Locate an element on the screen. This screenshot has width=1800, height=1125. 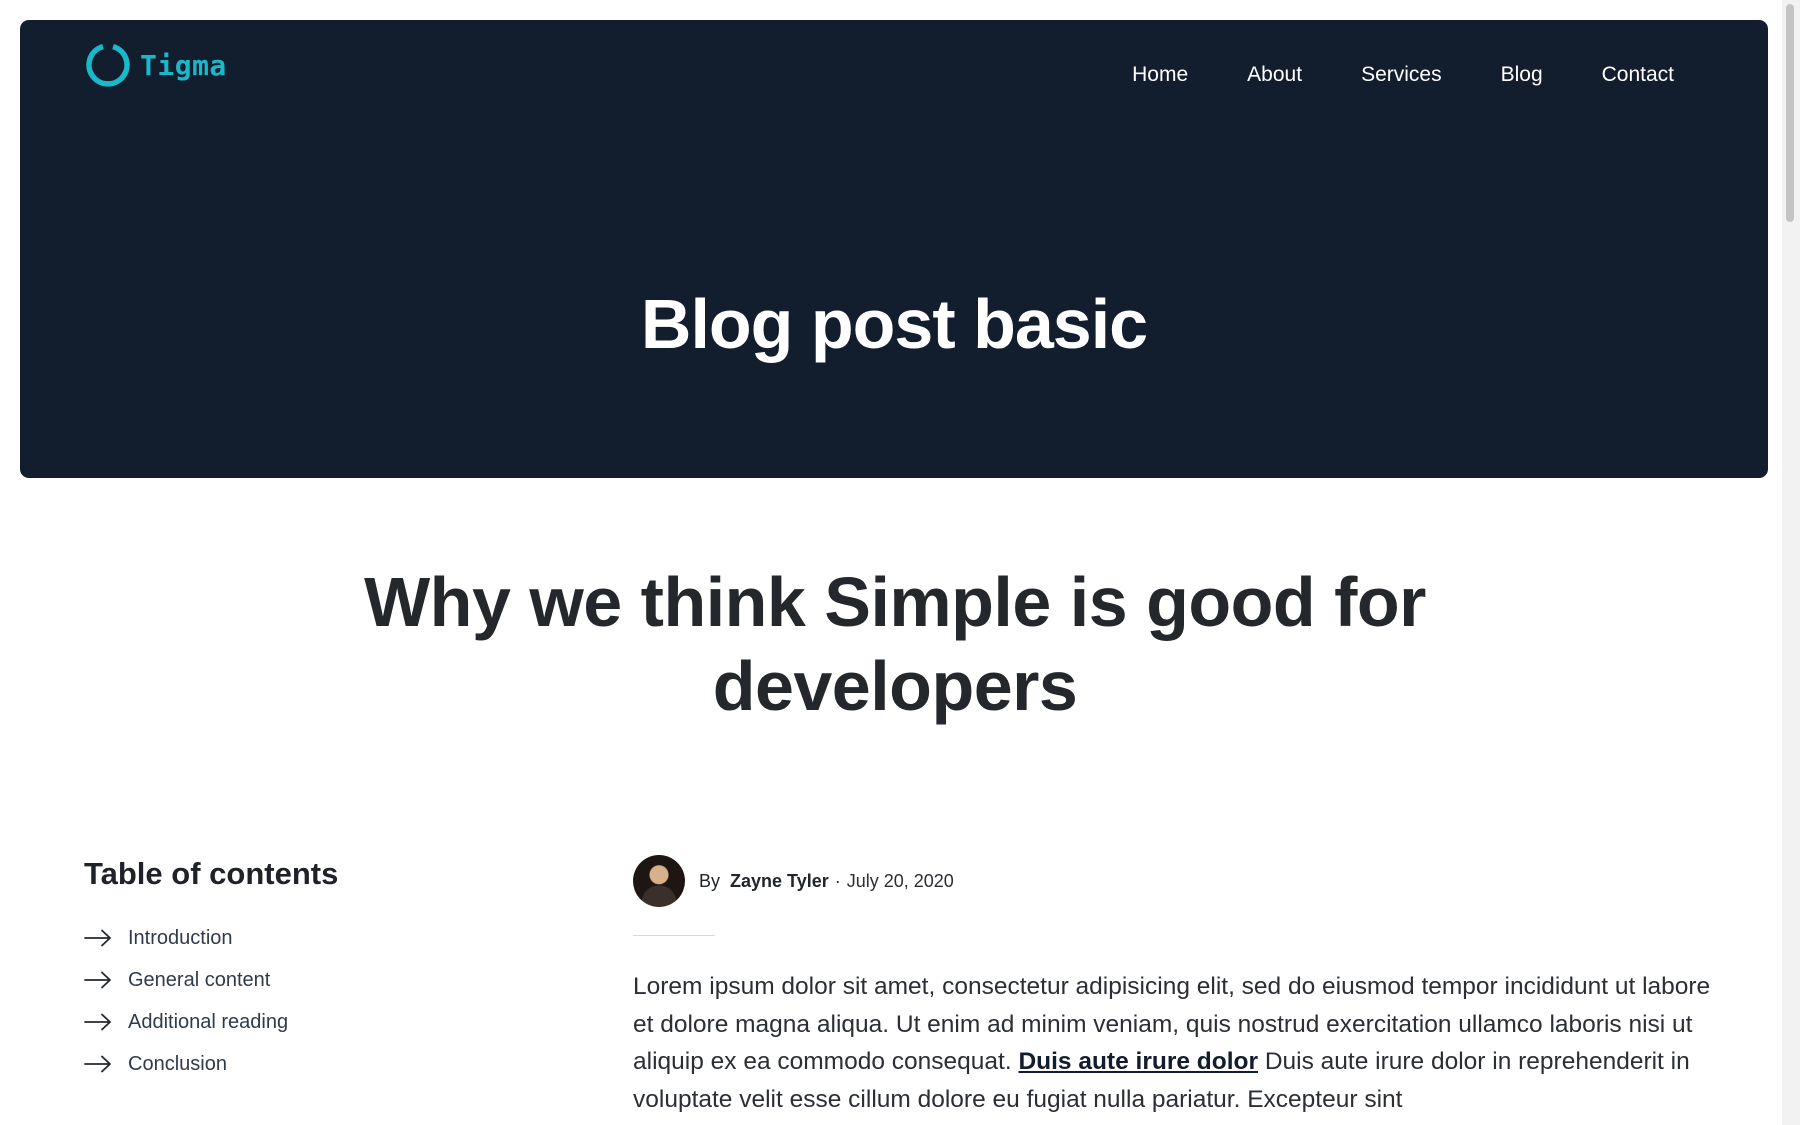
toc-heading: Table of contents is located at coordinates (211, 873).